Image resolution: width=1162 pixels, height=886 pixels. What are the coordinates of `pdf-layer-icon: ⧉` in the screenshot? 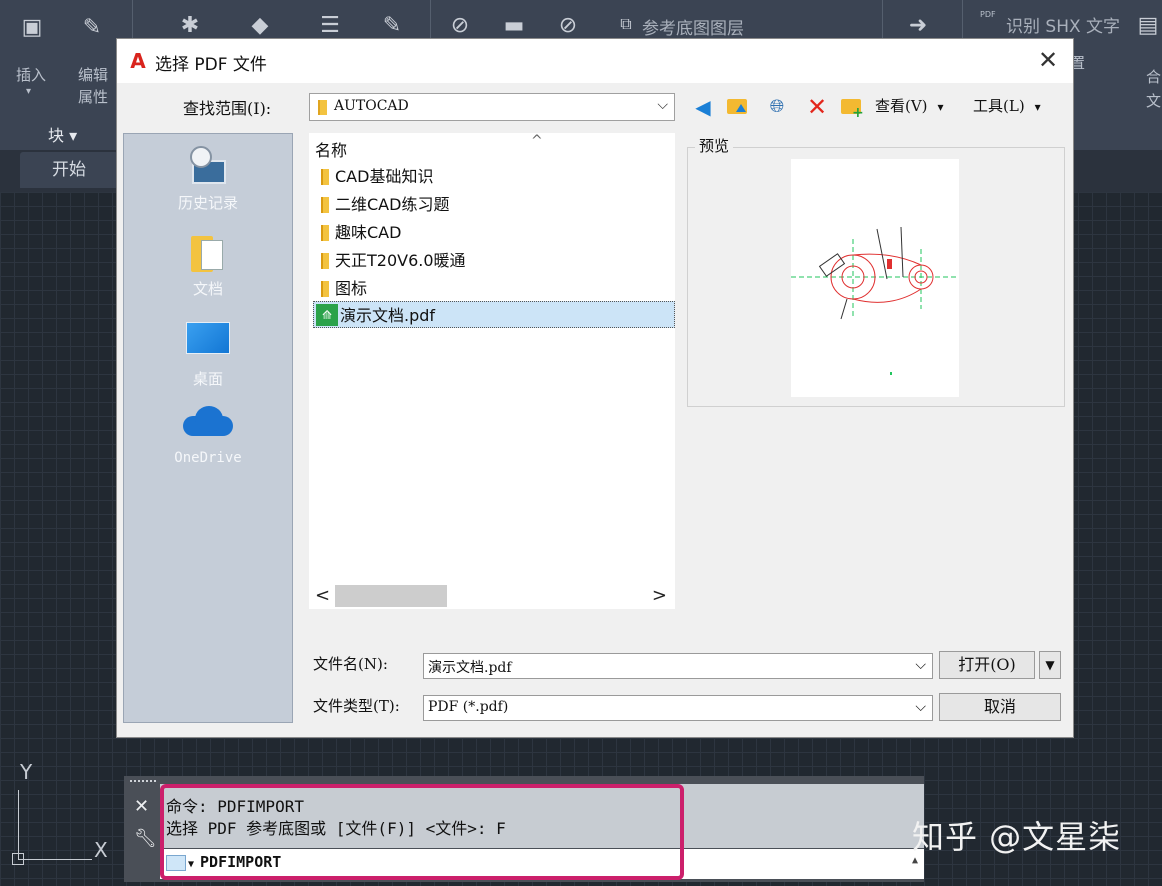 It's located at (626, 24).